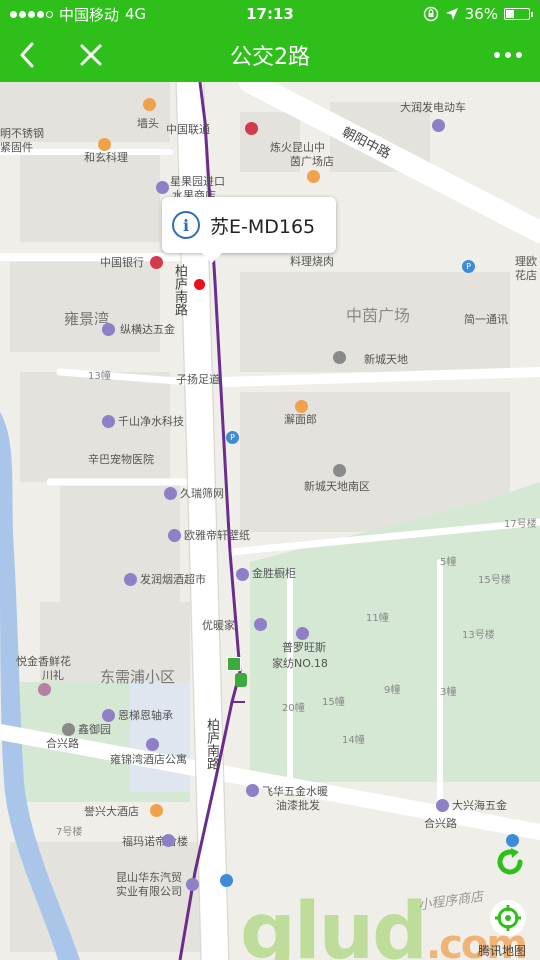 The width and height of the screenshot is (540, 960). Describe the element at coordinates (270, 14) in the screenshot. I see `status-bar: 中国移动 4G 17:13 36%` at that location.